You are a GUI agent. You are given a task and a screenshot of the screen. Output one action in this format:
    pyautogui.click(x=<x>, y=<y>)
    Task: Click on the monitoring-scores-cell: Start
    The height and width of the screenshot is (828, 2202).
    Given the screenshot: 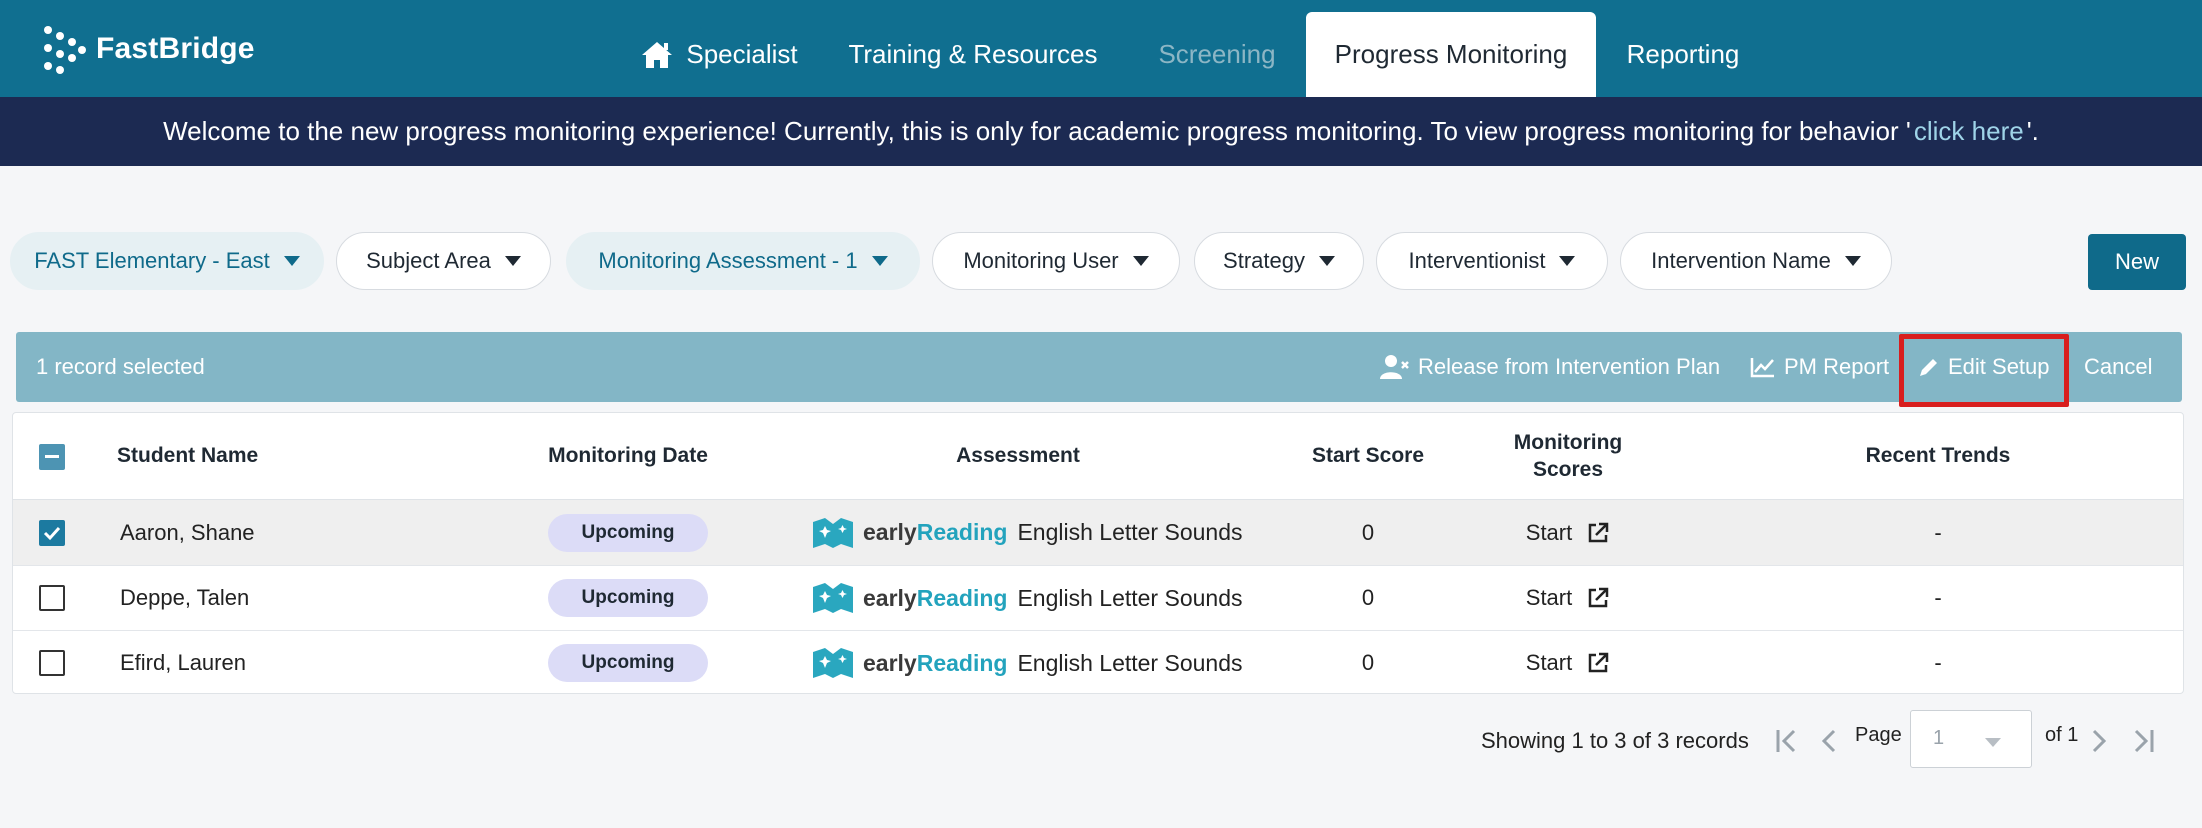 What is the action you would take?
    pyautogui.click(x=1568, y=663)
    